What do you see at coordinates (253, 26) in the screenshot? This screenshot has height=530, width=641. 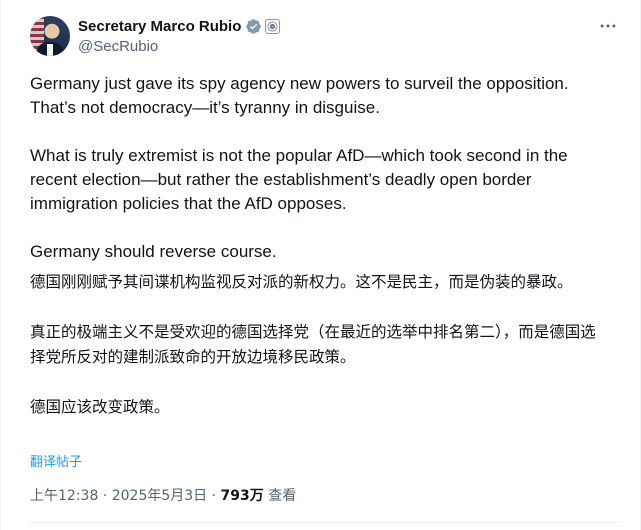 I see `verified-badge-icon` at bounding box center [253, 26].